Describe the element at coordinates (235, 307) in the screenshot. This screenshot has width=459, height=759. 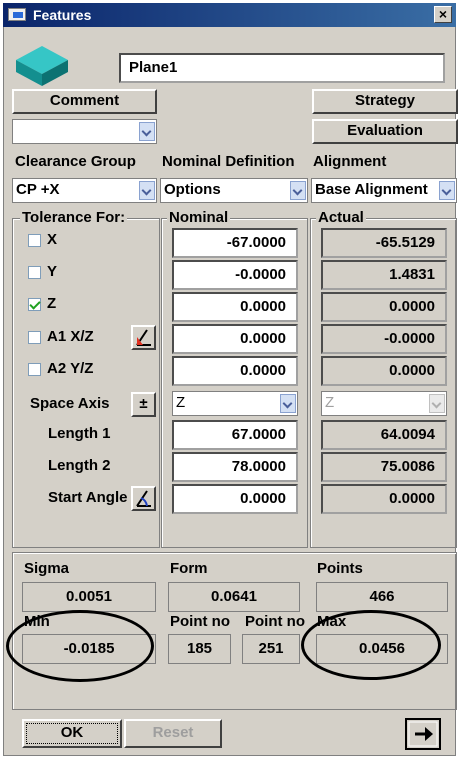
I see `nominal-z-field: 0.0000` at that location.